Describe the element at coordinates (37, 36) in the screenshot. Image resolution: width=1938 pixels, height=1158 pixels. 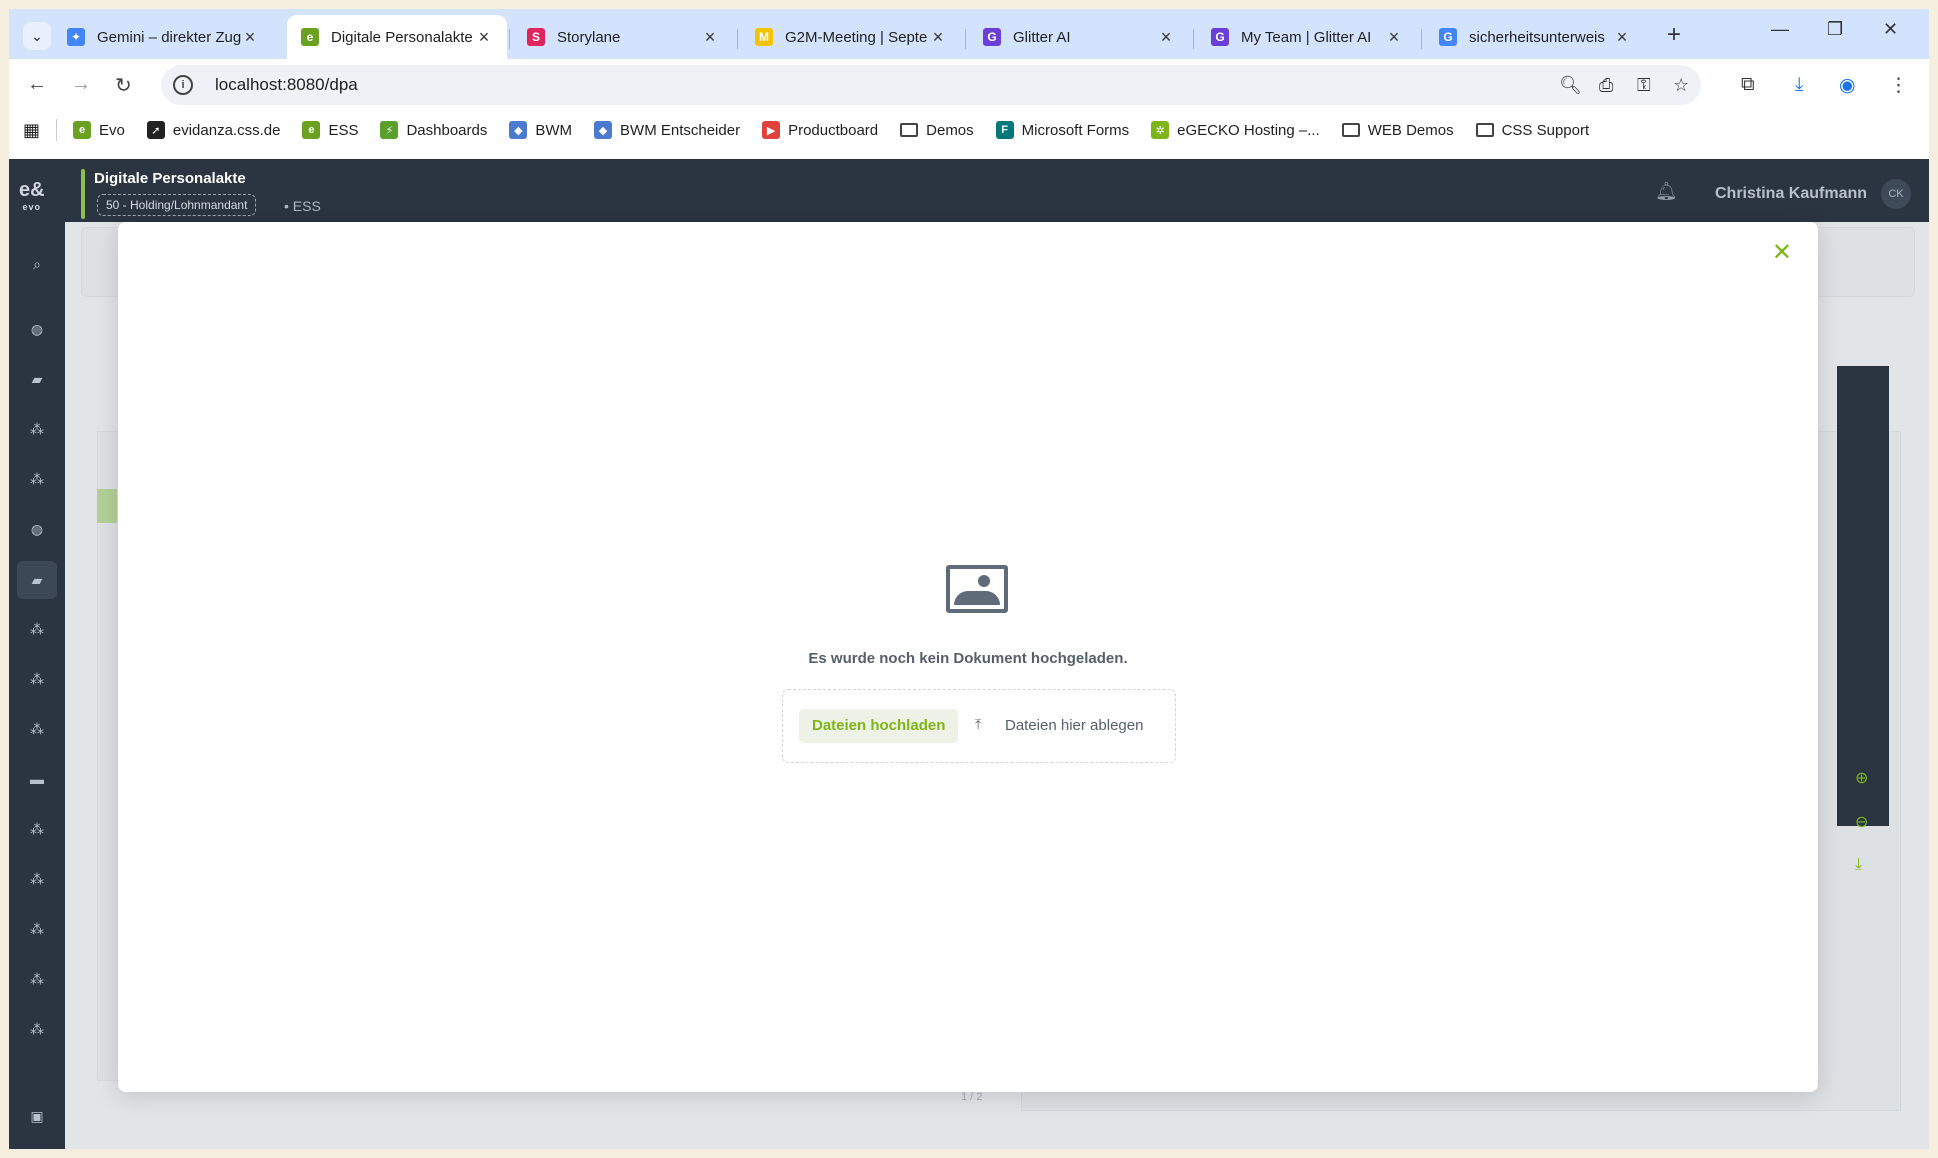
I see `tab-search-button: ⌄` at that location.